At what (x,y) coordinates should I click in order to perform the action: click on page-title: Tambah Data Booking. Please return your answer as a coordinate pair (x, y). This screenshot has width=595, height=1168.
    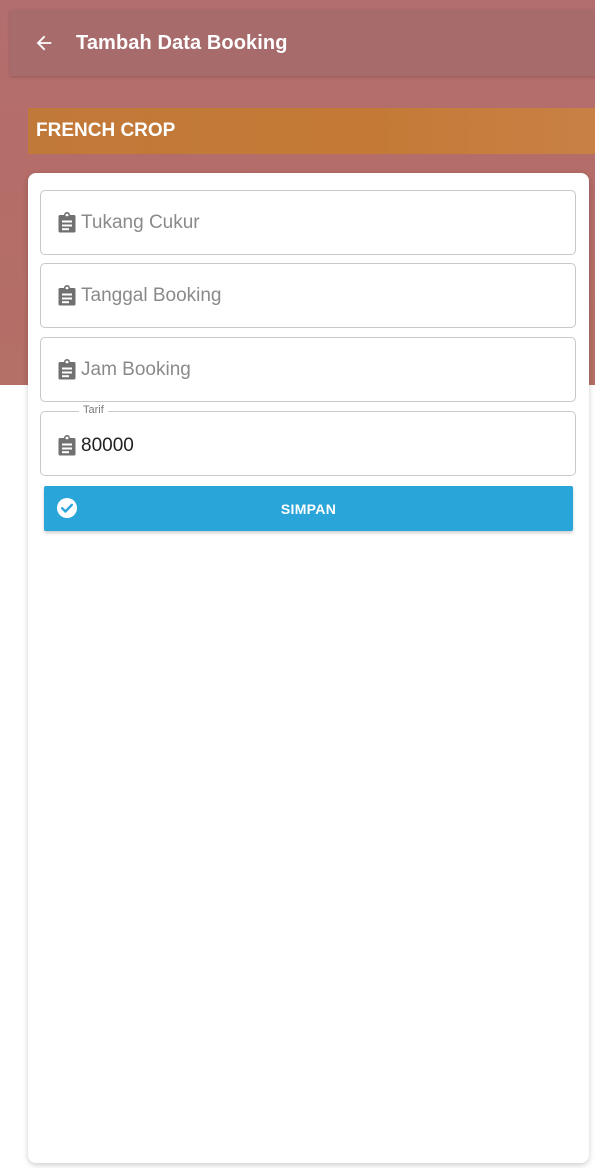
    Looking at the image, I should click on (182, 42).